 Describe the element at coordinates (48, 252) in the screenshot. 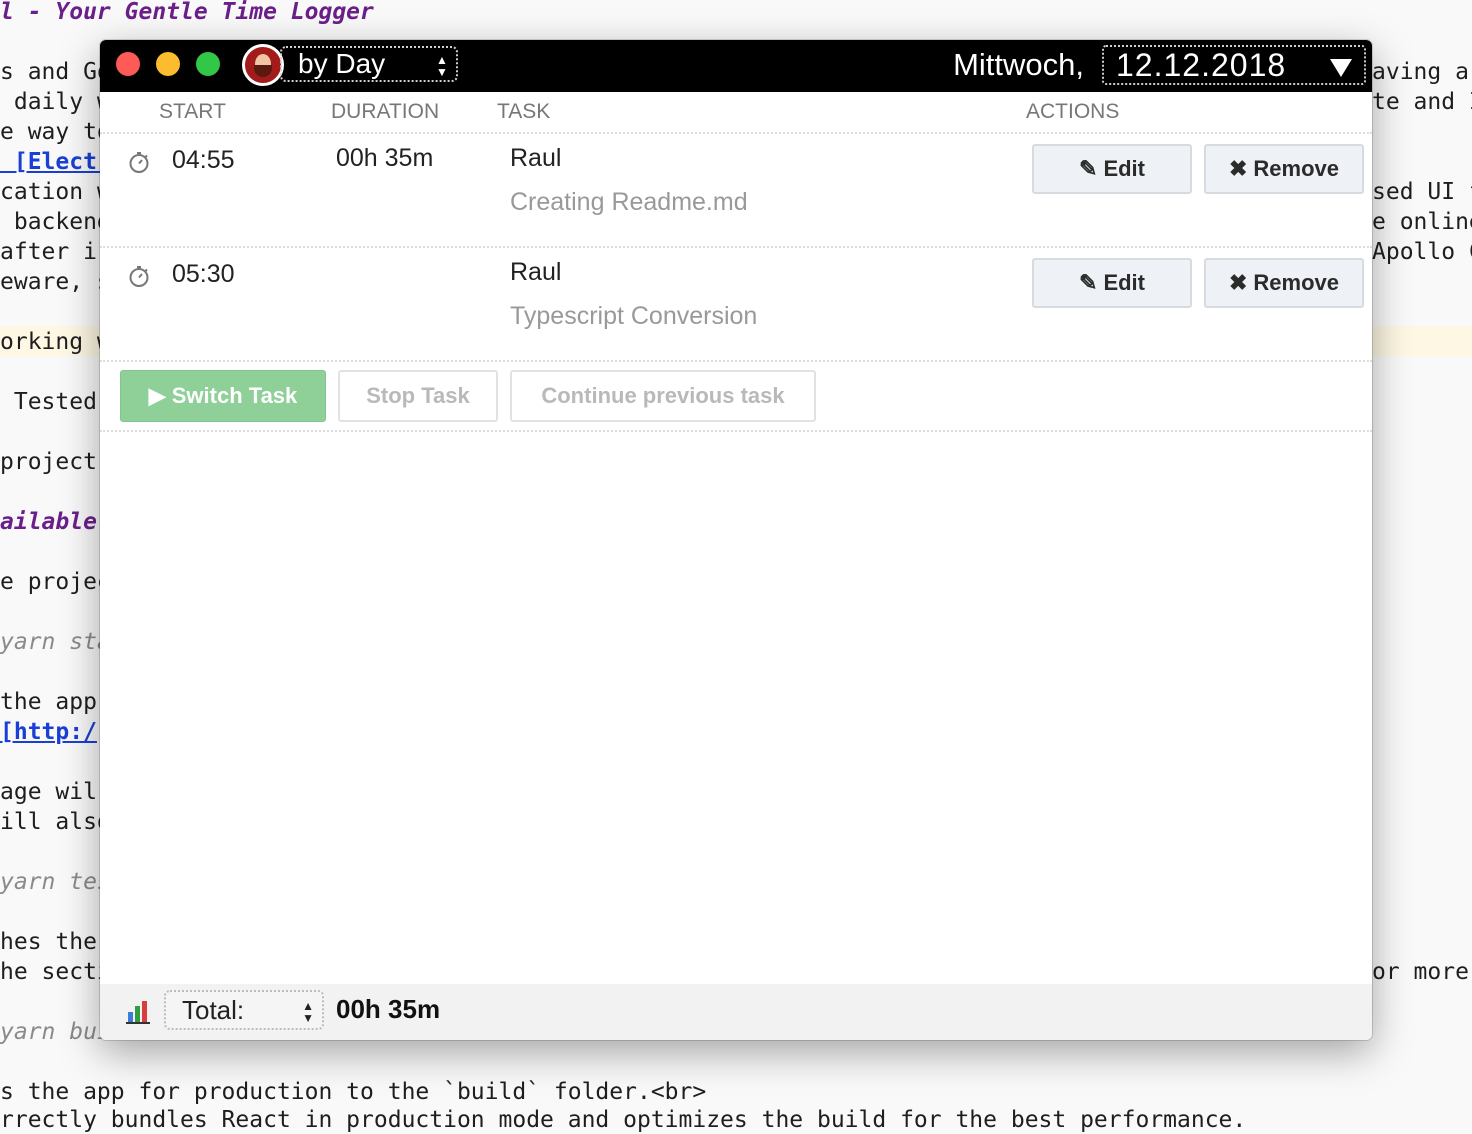

I see `editor-line: after i` at that location.